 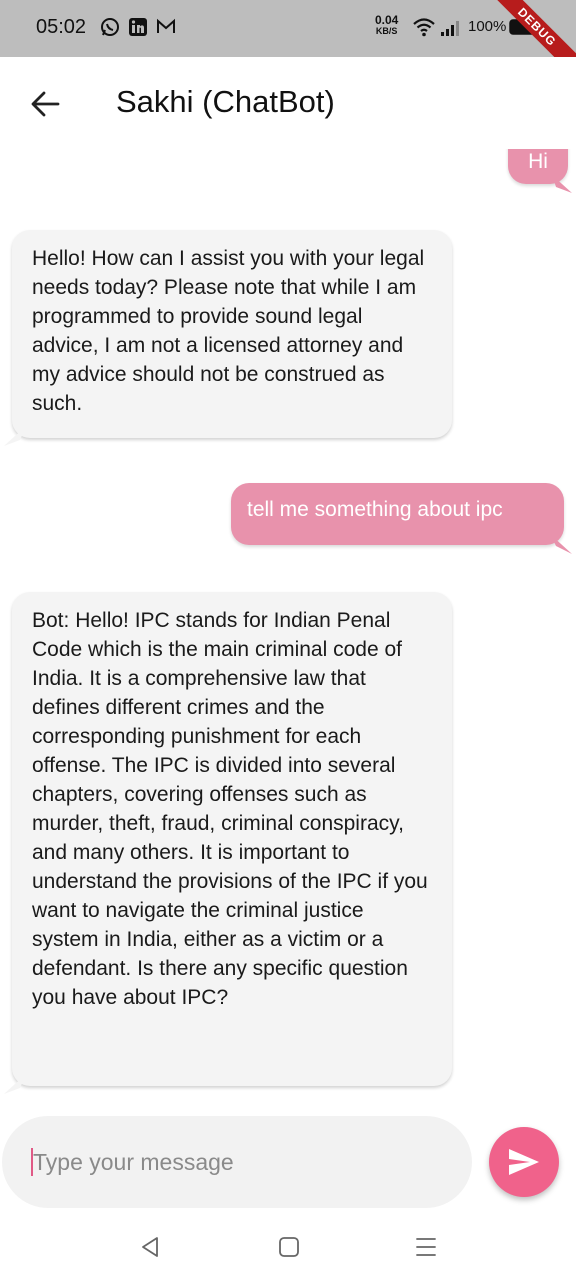 I want to click on home-square-icon, so click(x=289, y=1247).